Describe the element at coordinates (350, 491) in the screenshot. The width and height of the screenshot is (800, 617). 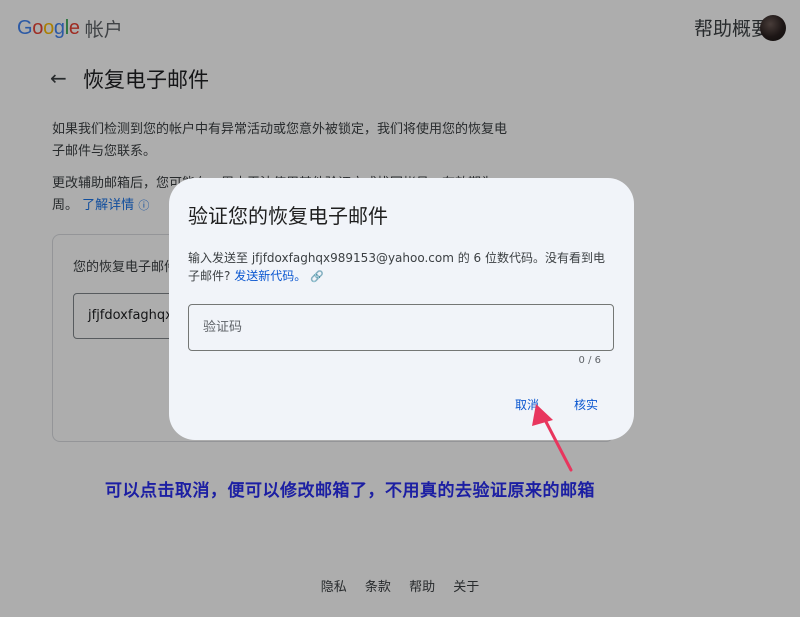
I see `annotation-text: 可以点击取消，便可以修改邮箱了，不用真的去验证原来的邮箱` at that location.